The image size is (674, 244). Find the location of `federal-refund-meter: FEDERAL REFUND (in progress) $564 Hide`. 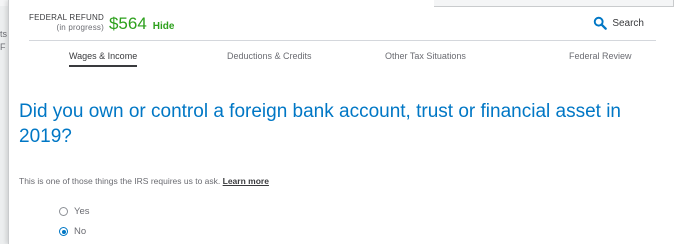

federal-refund-meter: FEDERAL REFUND (in progress) $564 Hide is located at coordinates (101, 23).